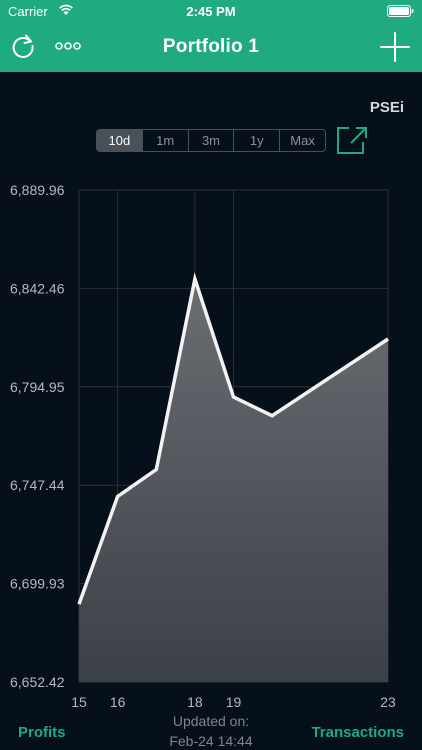 The width and height of the screenshot is (422, 750). What do you see at coordinates (120, 140) in the screenshot?
I see `range-10d: 10d` at bounding box center [120, 140].